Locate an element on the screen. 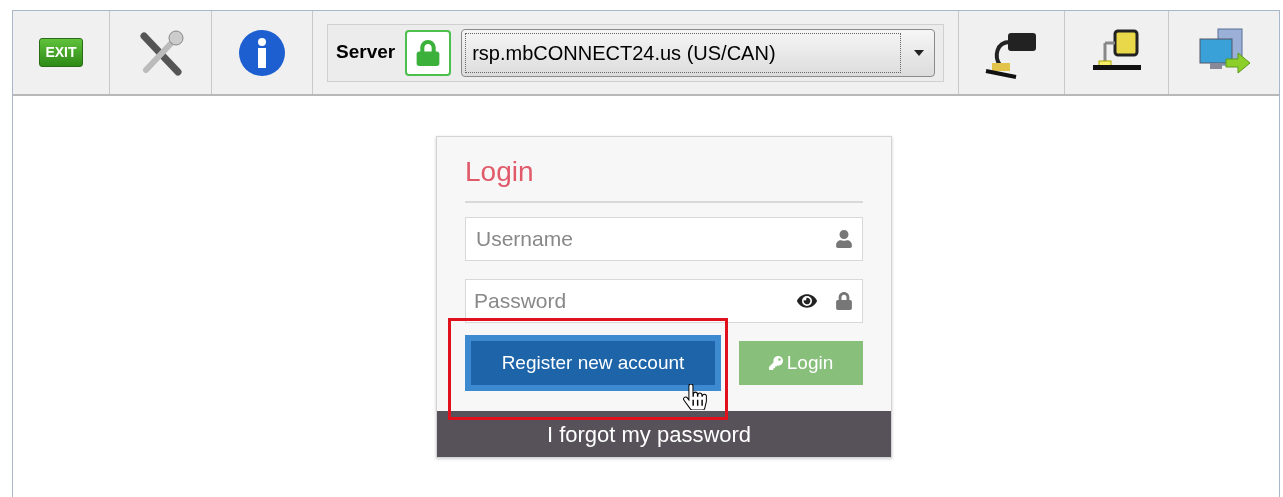 The height and width of the screenshot is (497, 1283). hand-cursor-icon is located at coordinates (695, 397).